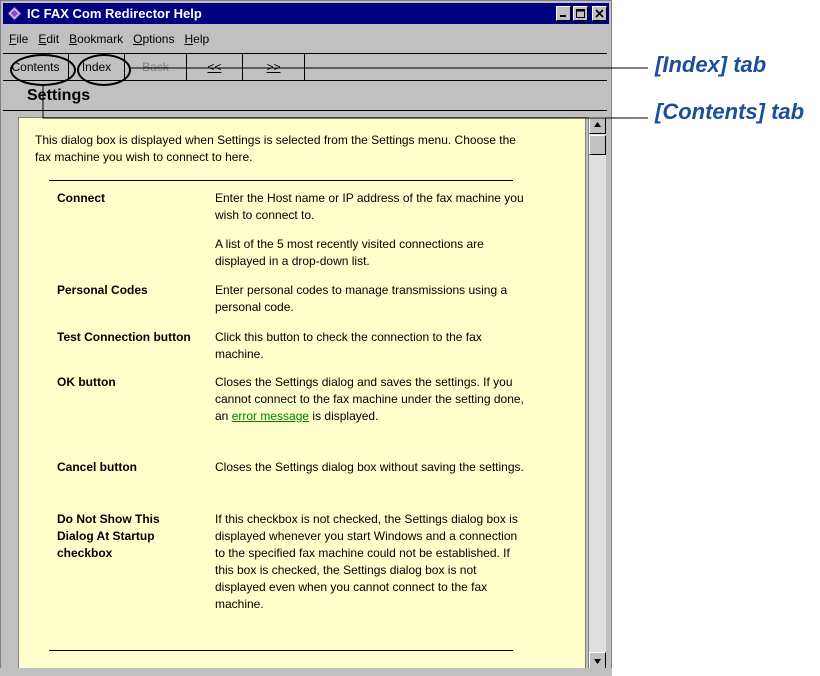 The height and width of the screenshot is (676, 820). Describe the element at coordinates (730, 111) in the screenshot. I see `contents-tab-callout: [Contents] tab` at that location.